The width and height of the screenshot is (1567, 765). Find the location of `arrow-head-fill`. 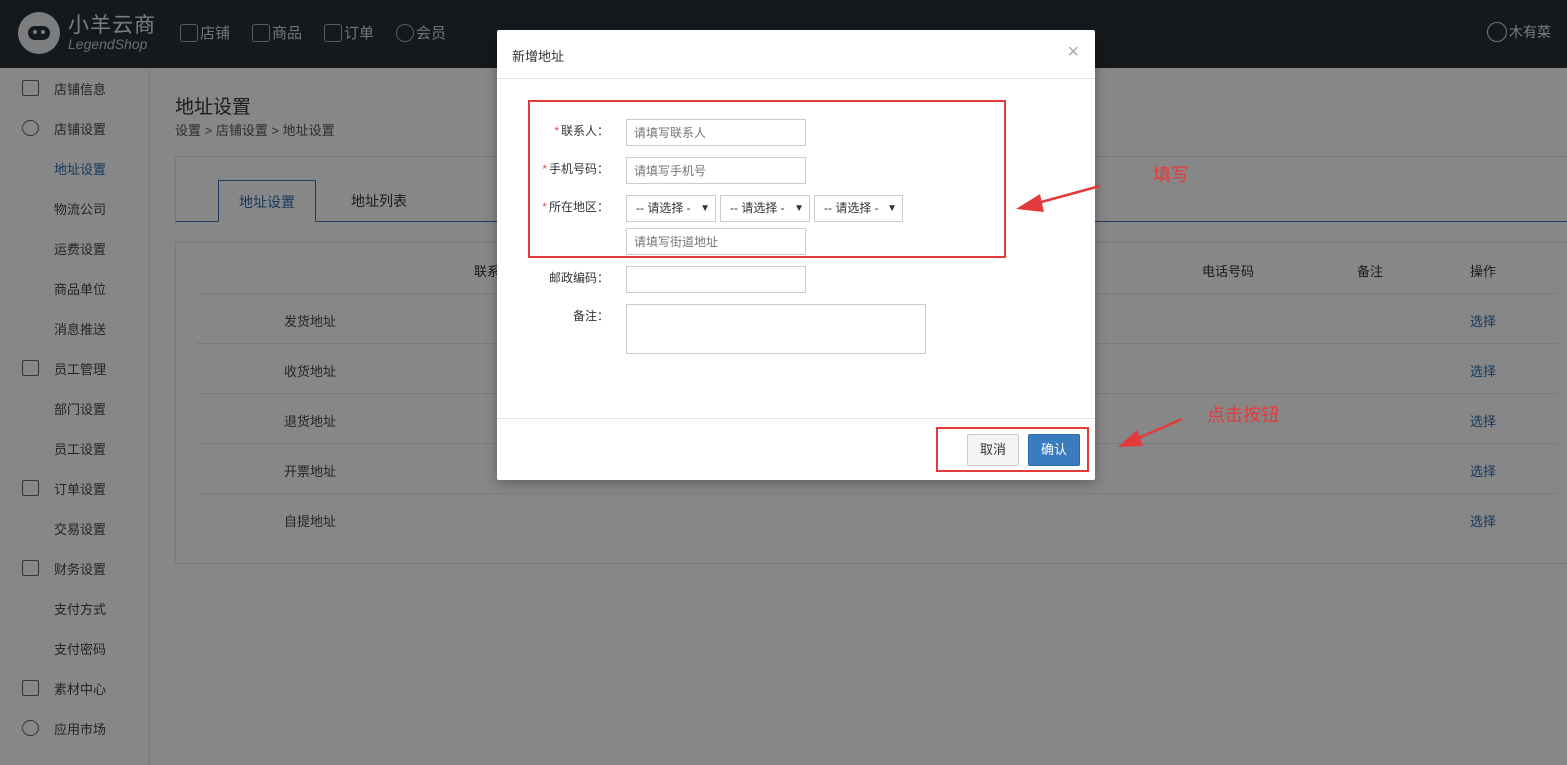

arrow-head-fill is located at coordinates (1030, 203).